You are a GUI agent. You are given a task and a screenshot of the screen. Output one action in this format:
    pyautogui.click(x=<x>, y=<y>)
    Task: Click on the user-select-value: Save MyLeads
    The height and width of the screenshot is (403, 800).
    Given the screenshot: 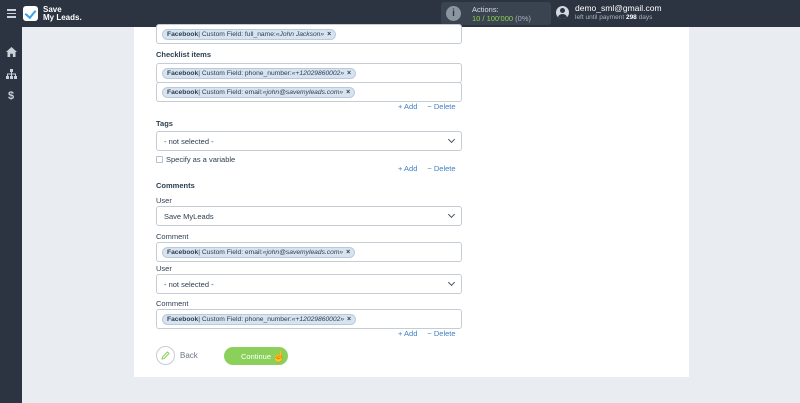 What is the action you would take?
    pyautogui.click(x=189, y=216)
    